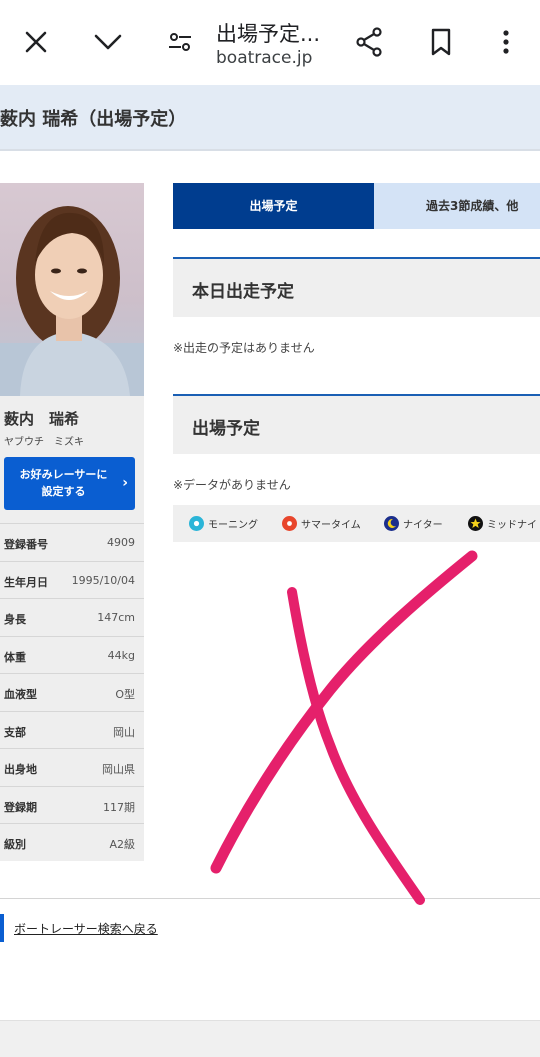  I want to click on schedule-note: ※データがありません, so click(232, 485).